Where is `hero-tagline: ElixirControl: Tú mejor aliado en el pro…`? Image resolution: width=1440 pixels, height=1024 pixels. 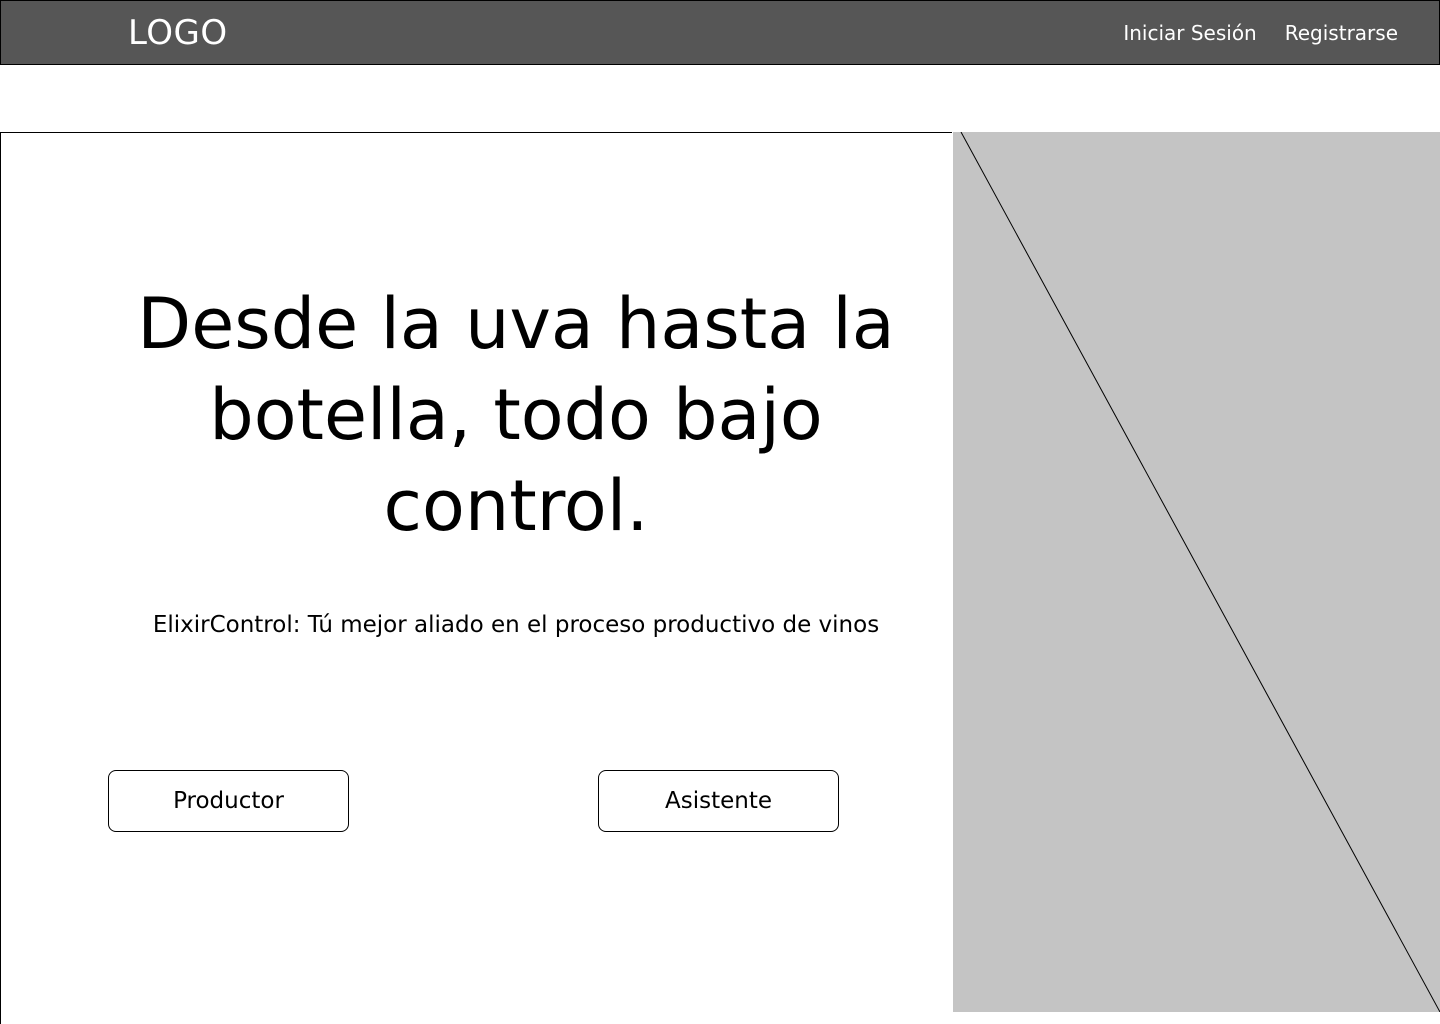
hero-tagline: ElixirControl: Tú mejor aliado en el pro… is located at coordinates (516, 625).